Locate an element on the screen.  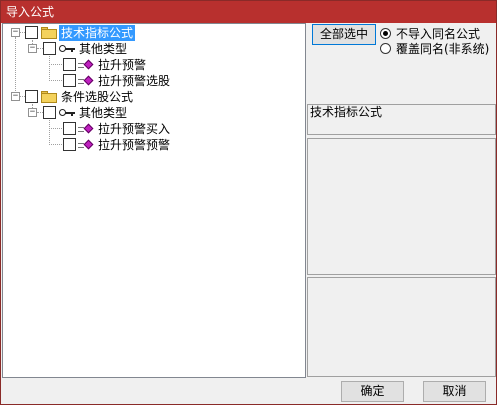
tree-item-label: 拉升预警买入 is located at coordinates (134, 129).